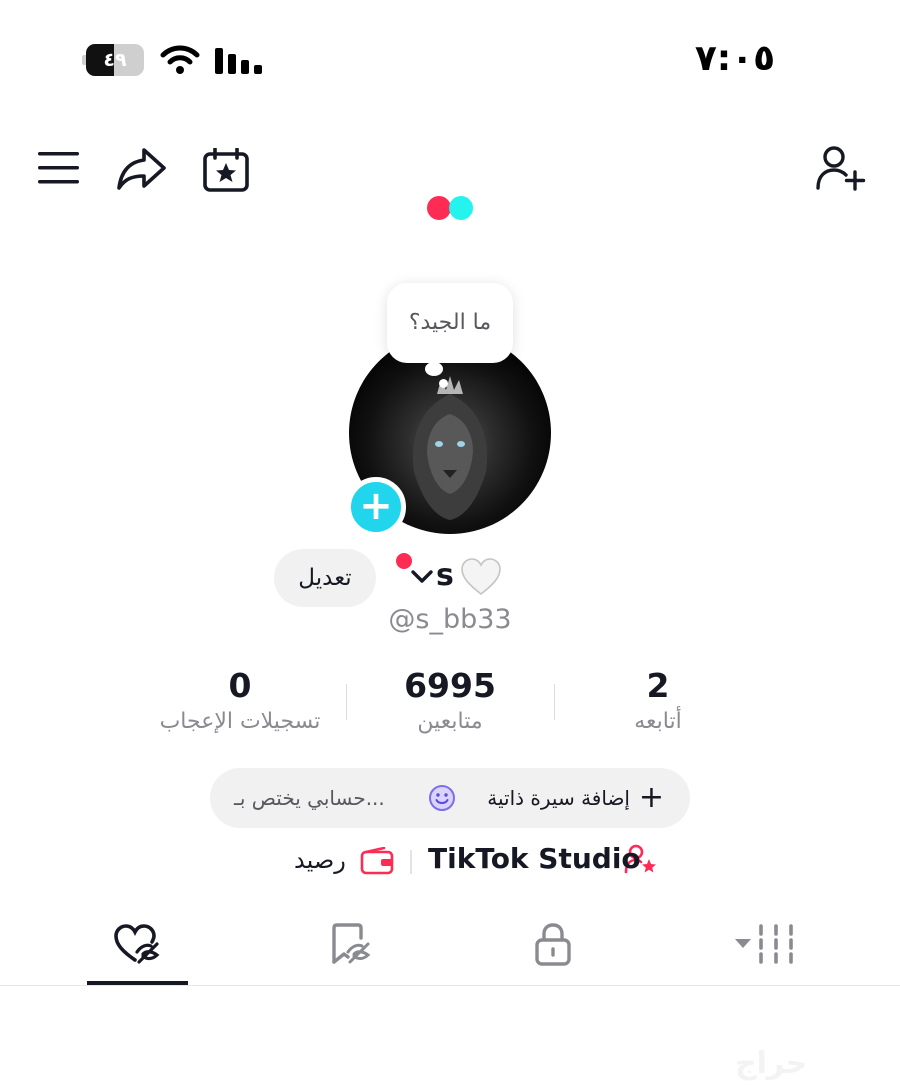 The image size is (900, 1089). Describe the element at coordinates (481, 579) in the screenshot. I see `white-heart-icon` at that location.